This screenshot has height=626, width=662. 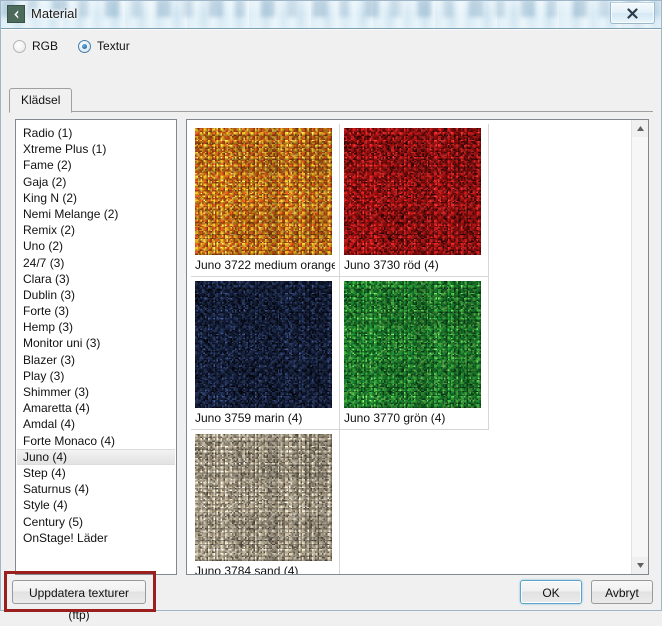 I want to click on list-item: Fame (2), so click(x=96, y=165).